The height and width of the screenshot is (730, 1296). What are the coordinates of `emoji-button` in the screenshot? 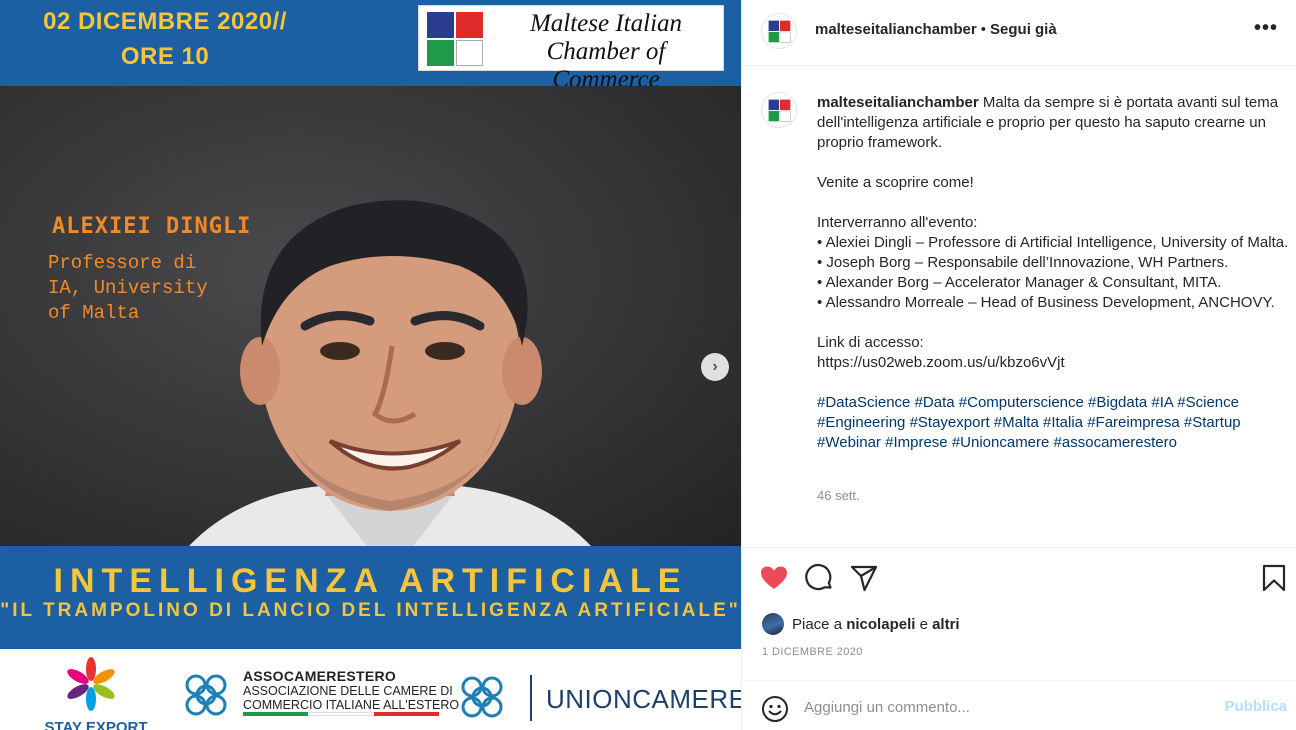 It's located at (775, 709).